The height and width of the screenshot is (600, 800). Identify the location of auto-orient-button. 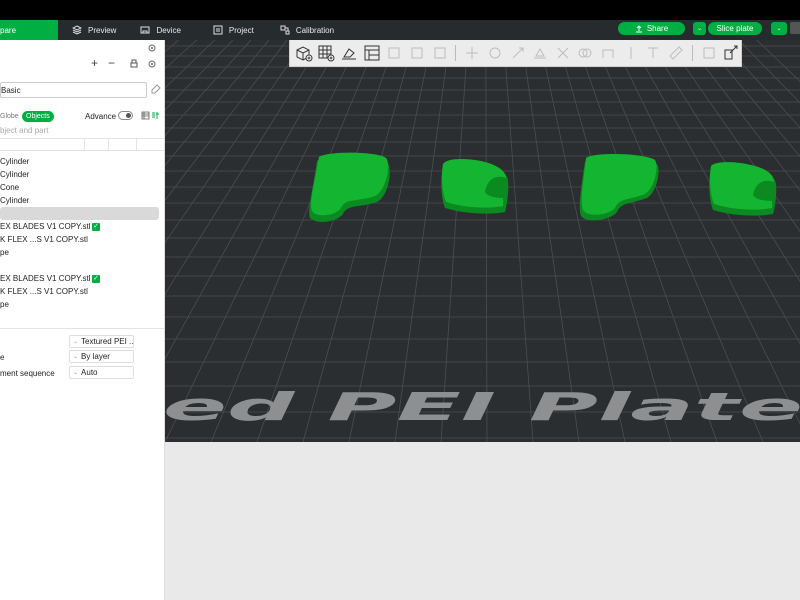
(349, 53).